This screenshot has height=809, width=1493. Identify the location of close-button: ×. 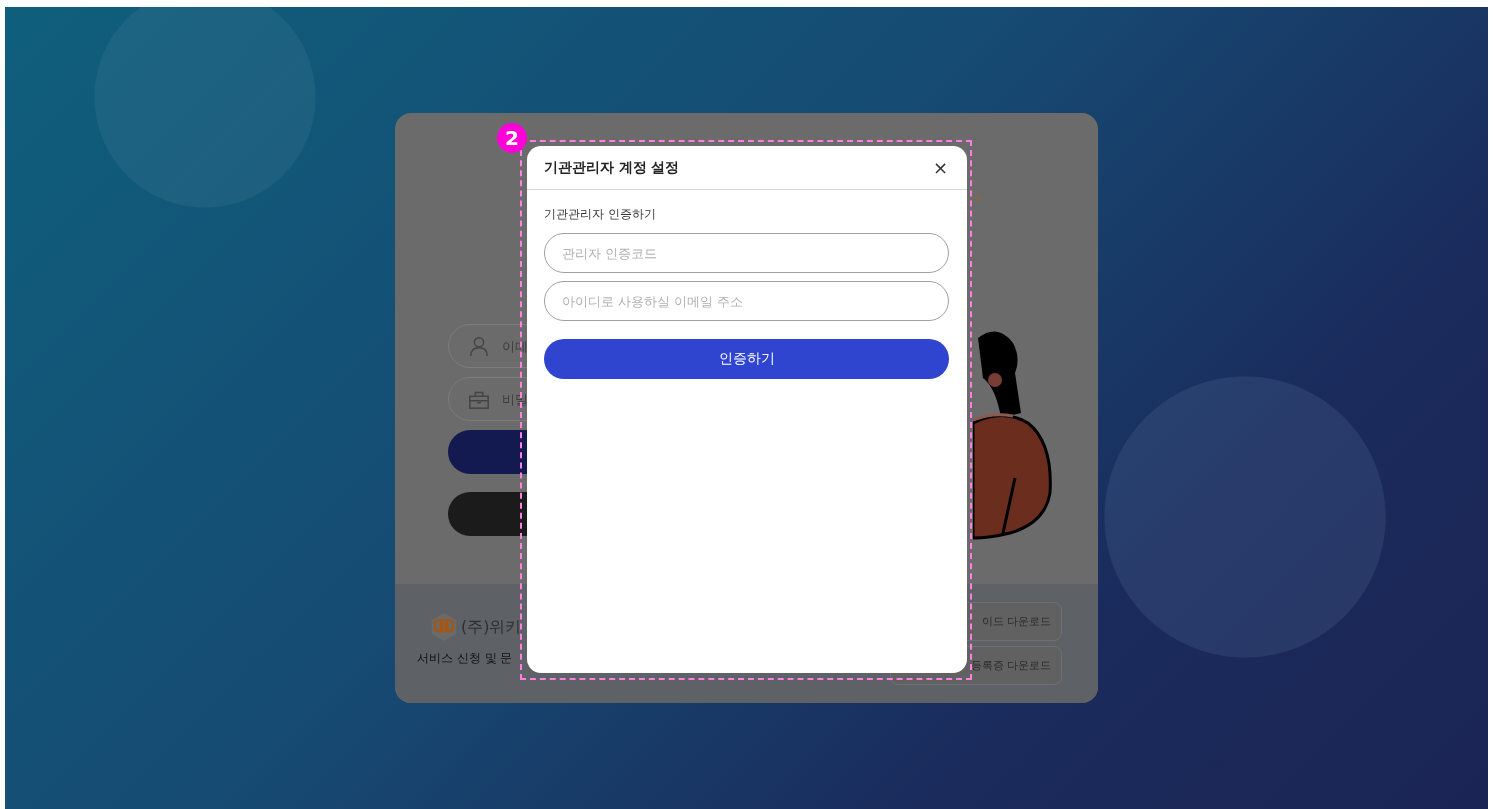
(940, 167).